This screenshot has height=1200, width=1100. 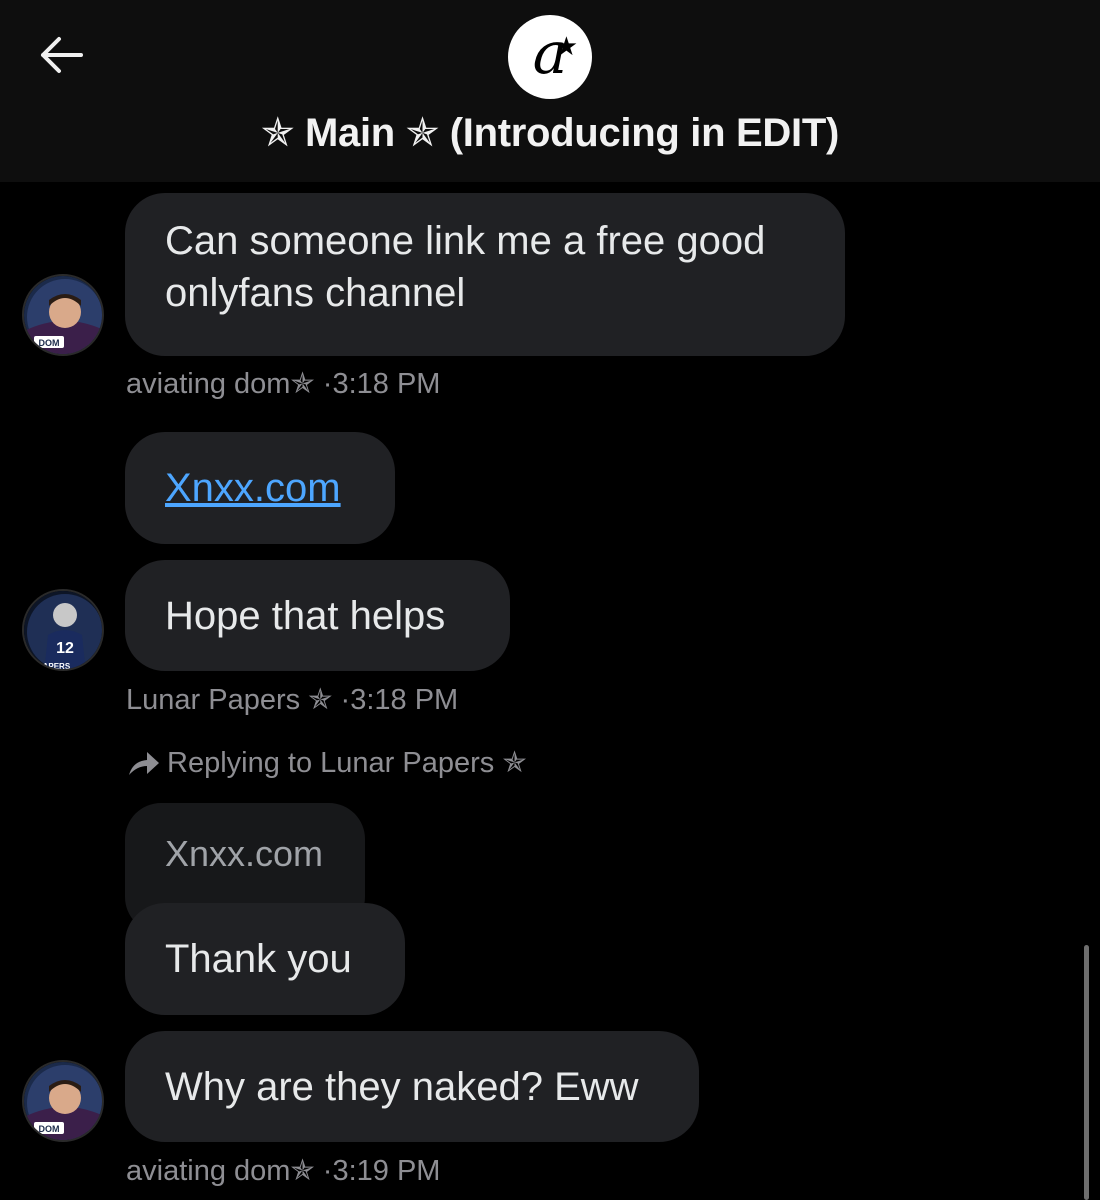 I want to click on message-meta: Lunar Papers ✯ ·3:18 PM, so click(x=292, y=699).